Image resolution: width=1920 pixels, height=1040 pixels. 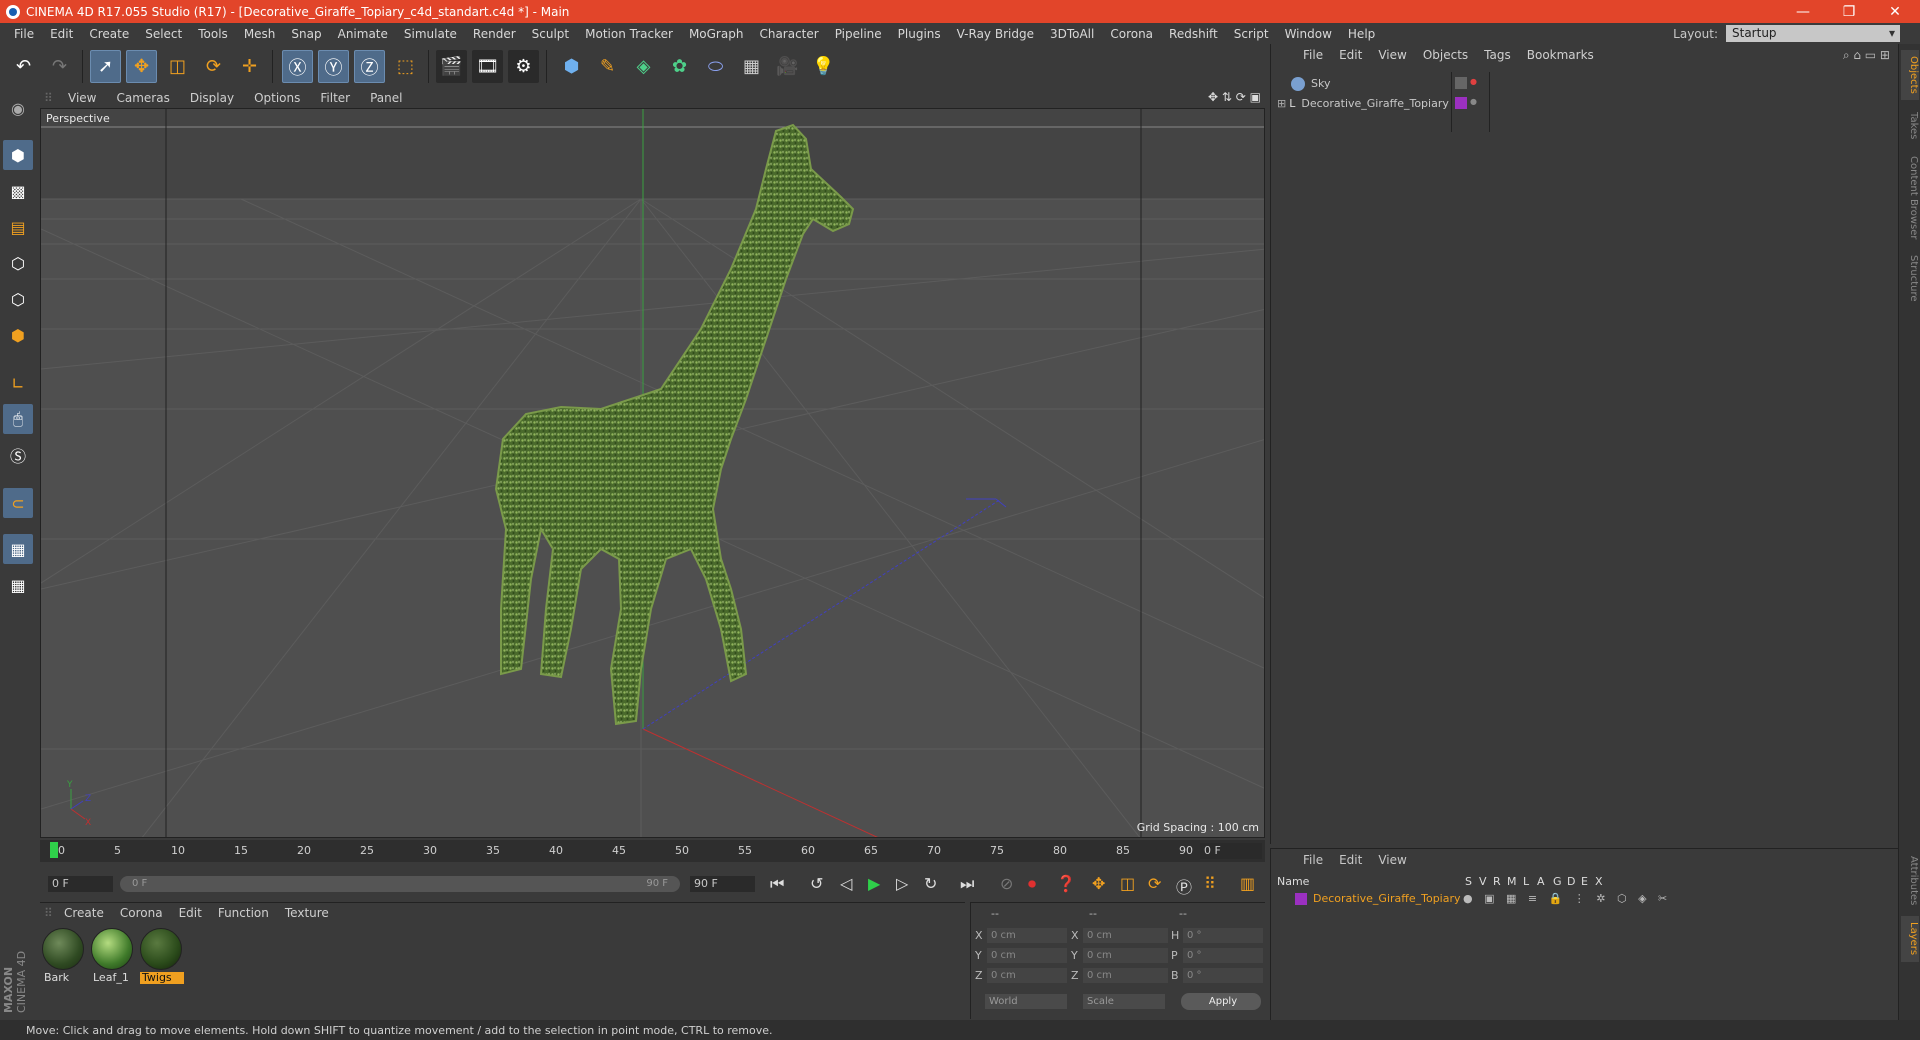 What do you see at coordinates (1392, 860) in the screenshot?
I see `layer-menu-view: View` at bounding box center [1392, 860].